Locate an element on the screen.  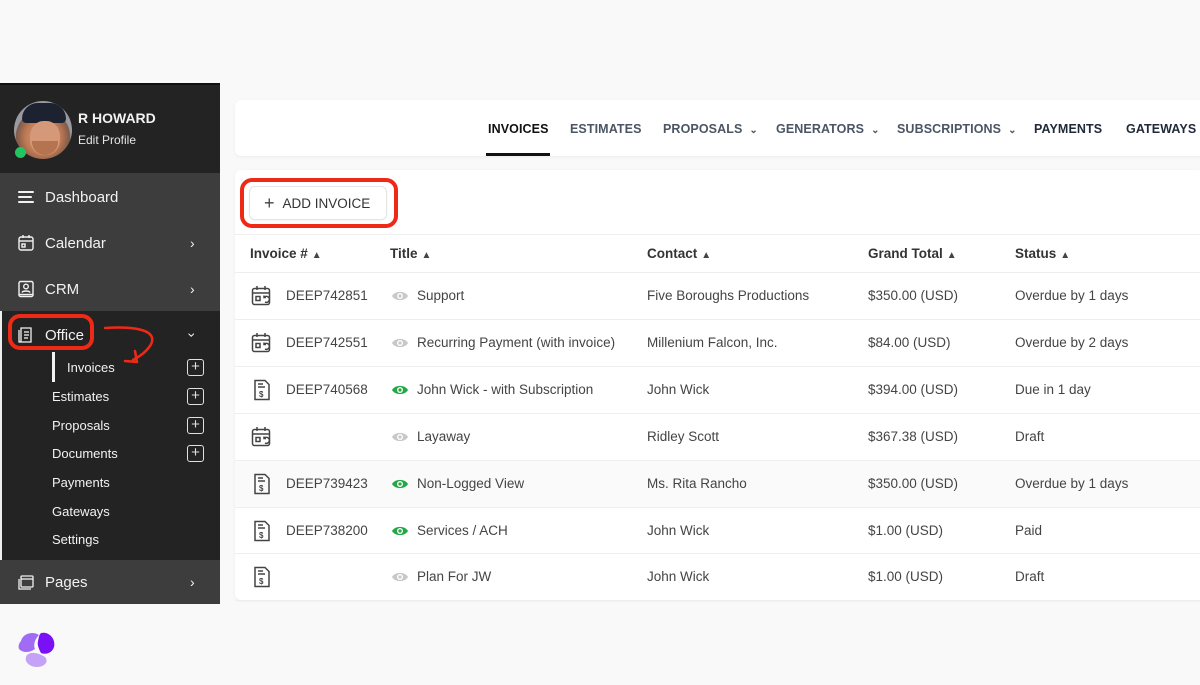
title-cell: Layaway is located at coordinates (443, 436).